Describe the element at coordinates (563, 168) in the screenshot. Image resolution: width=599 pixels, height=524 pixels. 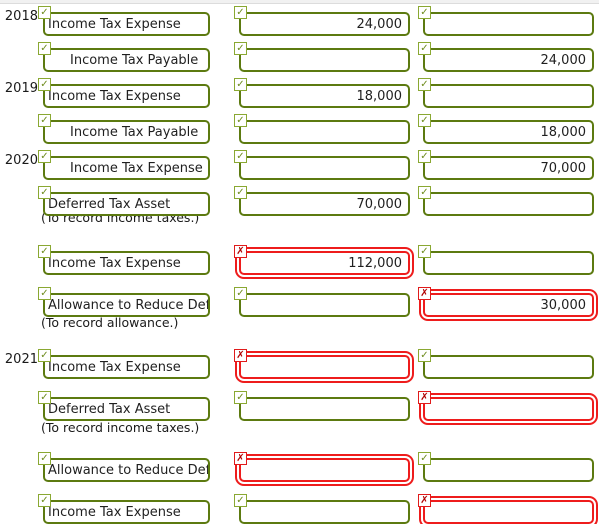
I see `credit-value: 70,000` at that location.